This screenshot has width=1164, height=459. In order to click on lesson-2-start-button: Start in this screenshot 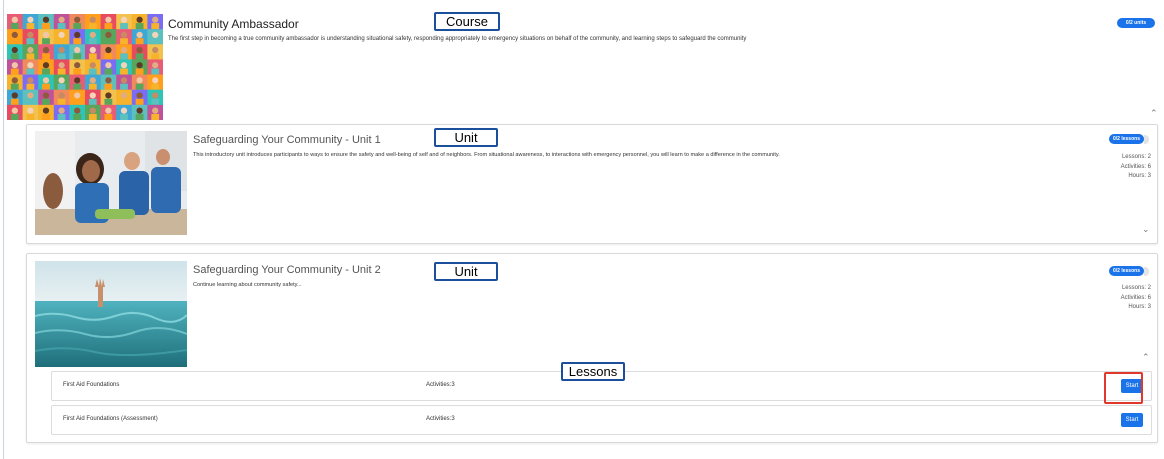, I will do `click(1132, 420)`.